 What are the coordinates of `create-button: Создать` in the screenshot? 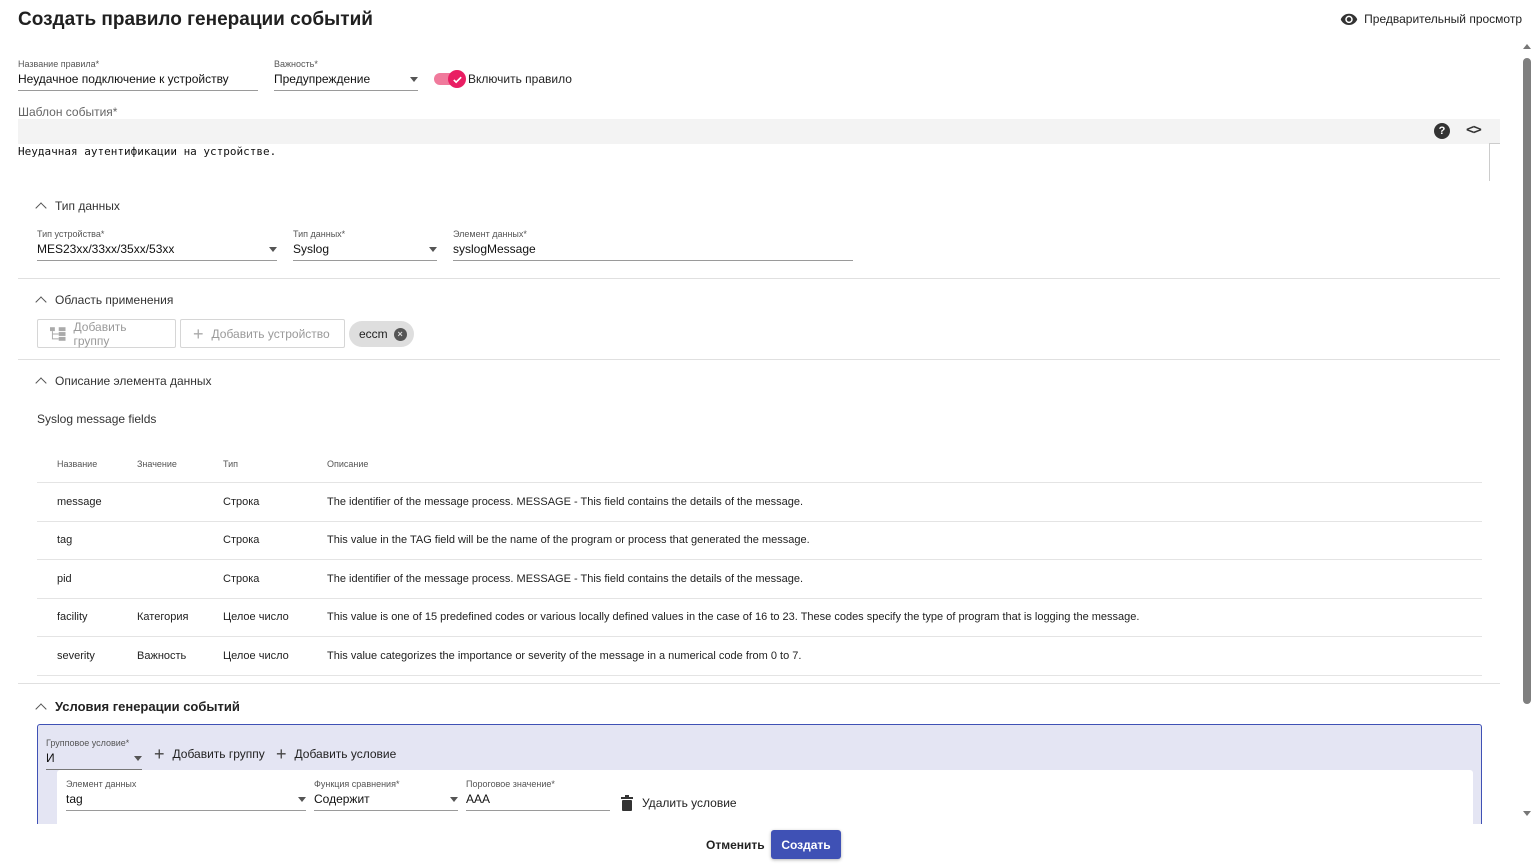 It's located at (806, 844).